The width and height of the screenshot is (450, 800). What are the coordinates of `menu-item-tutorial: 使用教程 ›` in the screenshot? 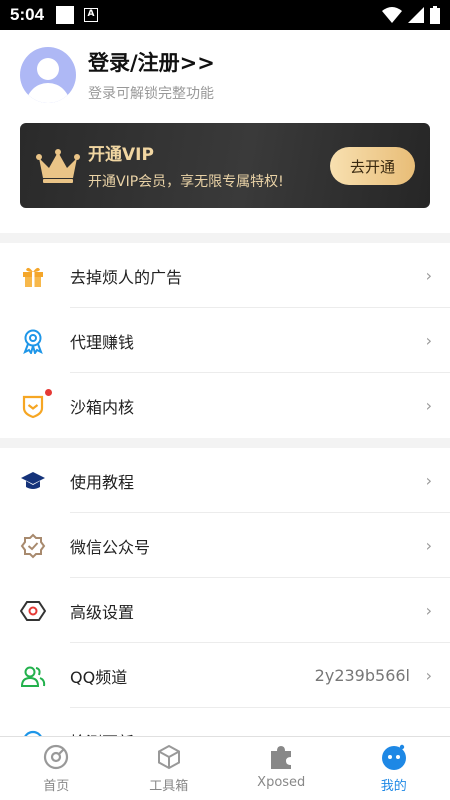 It's located at (225, 480).